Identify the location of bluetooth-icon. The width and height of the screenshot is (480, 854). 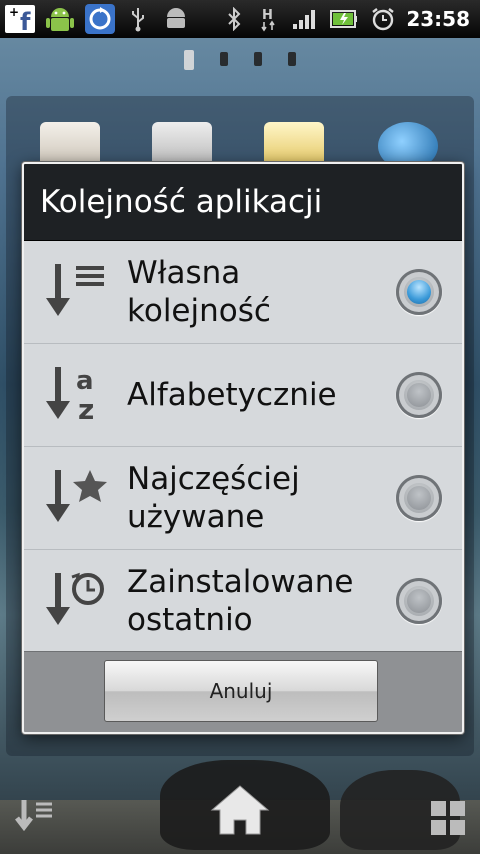
(234, 19).